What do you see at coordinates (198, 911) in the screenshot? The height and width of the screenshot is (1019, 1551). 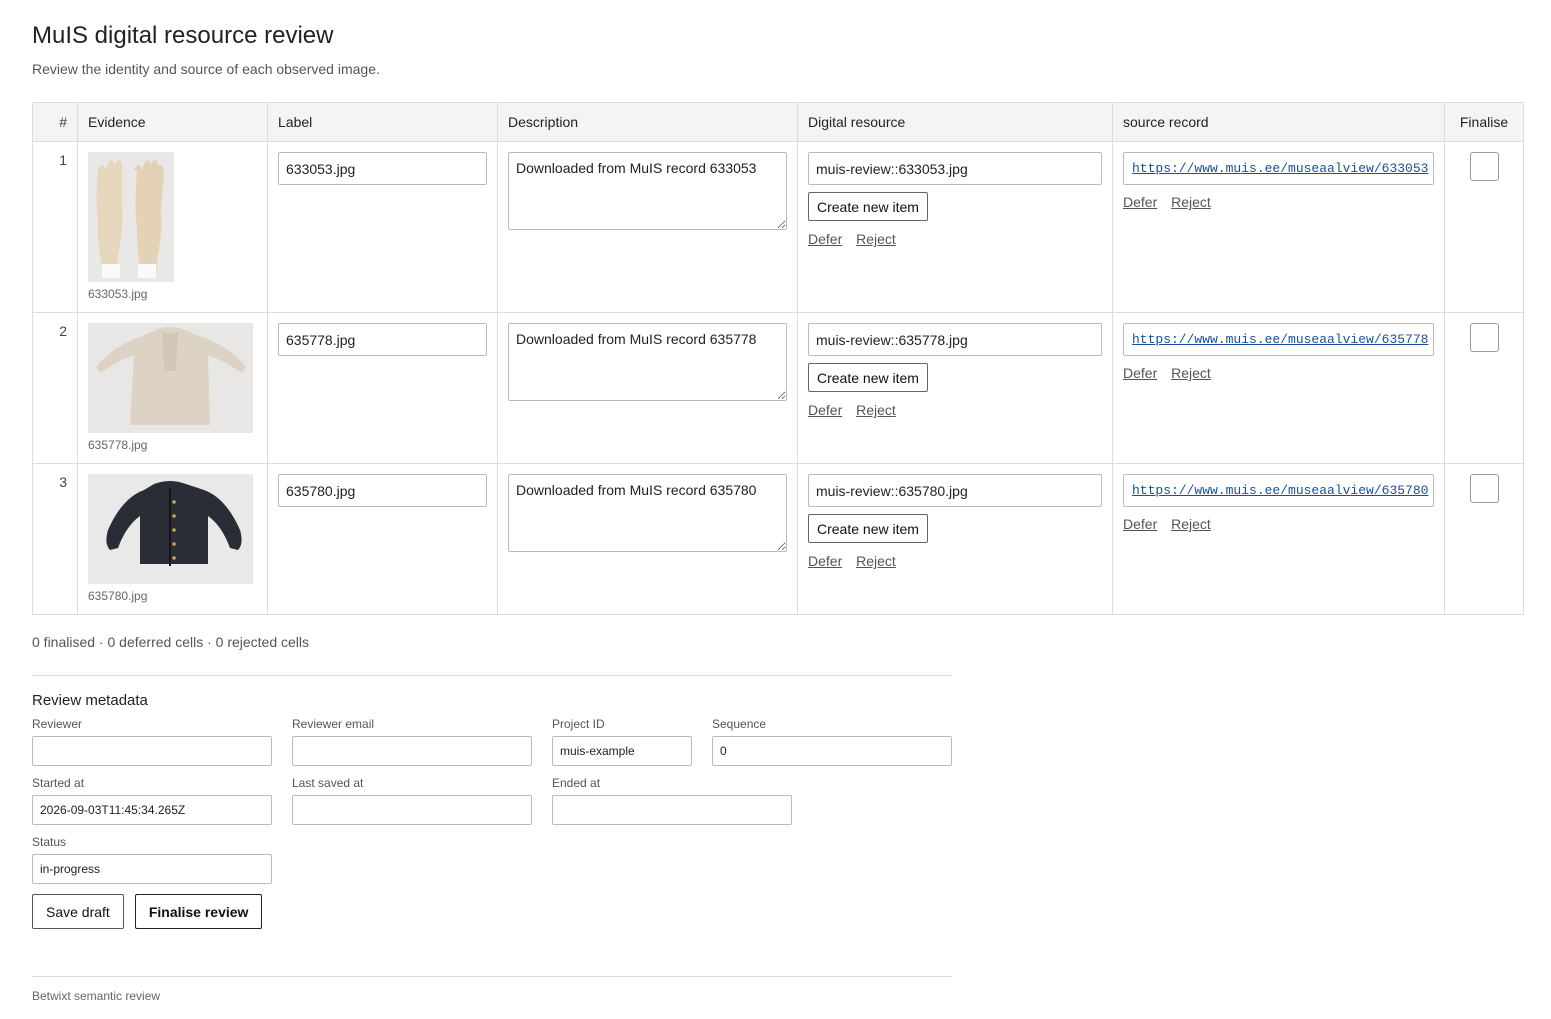 I see `finalise-review-button: Finalise review` at bounding box center [198, 911].